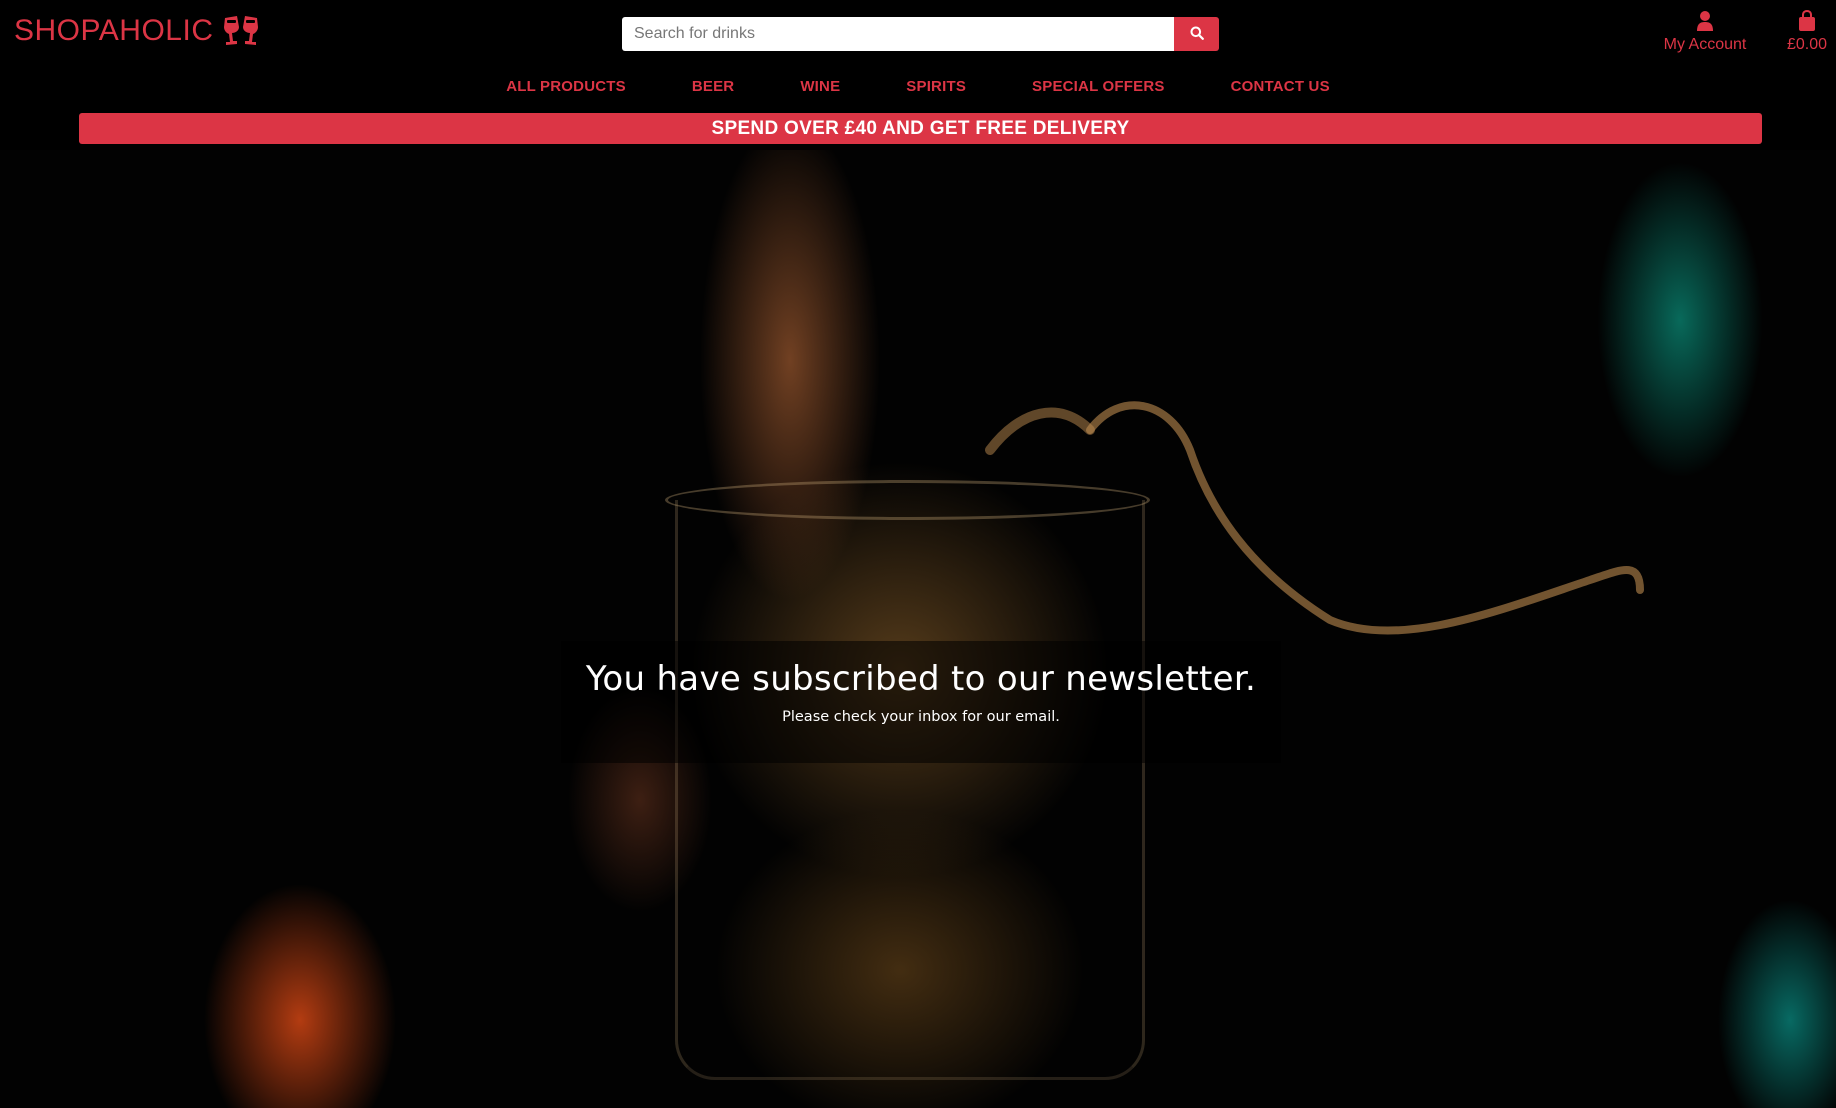  What do you see at coordinates (1705, 44) in the screenshot?
I see `my-account-label: My Account` at bounding box center [1705, 44].